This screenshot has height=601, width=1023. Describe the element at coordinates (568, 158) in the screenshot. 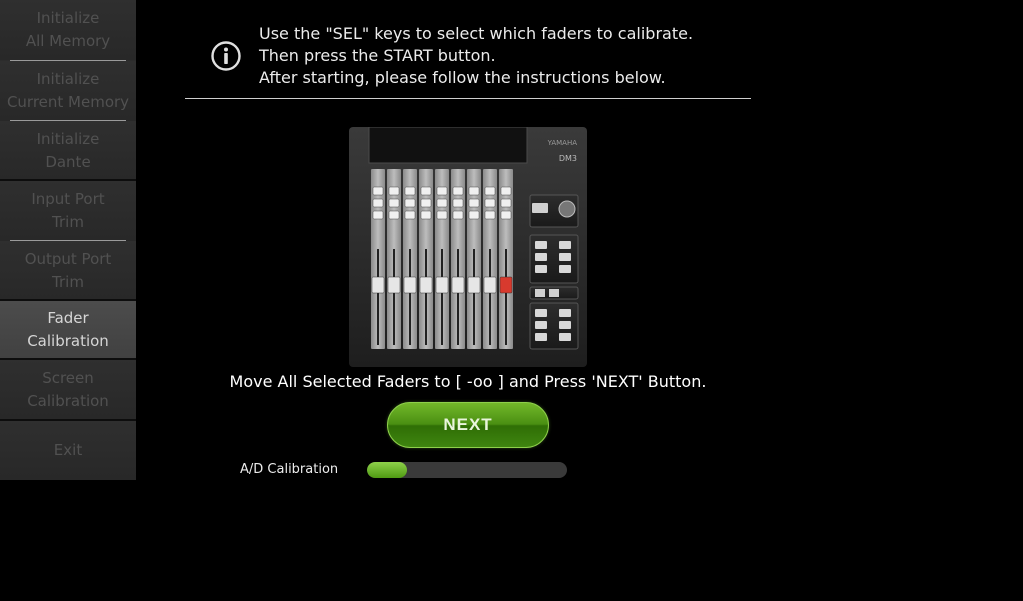

I see `console-model: DM3` at that location.